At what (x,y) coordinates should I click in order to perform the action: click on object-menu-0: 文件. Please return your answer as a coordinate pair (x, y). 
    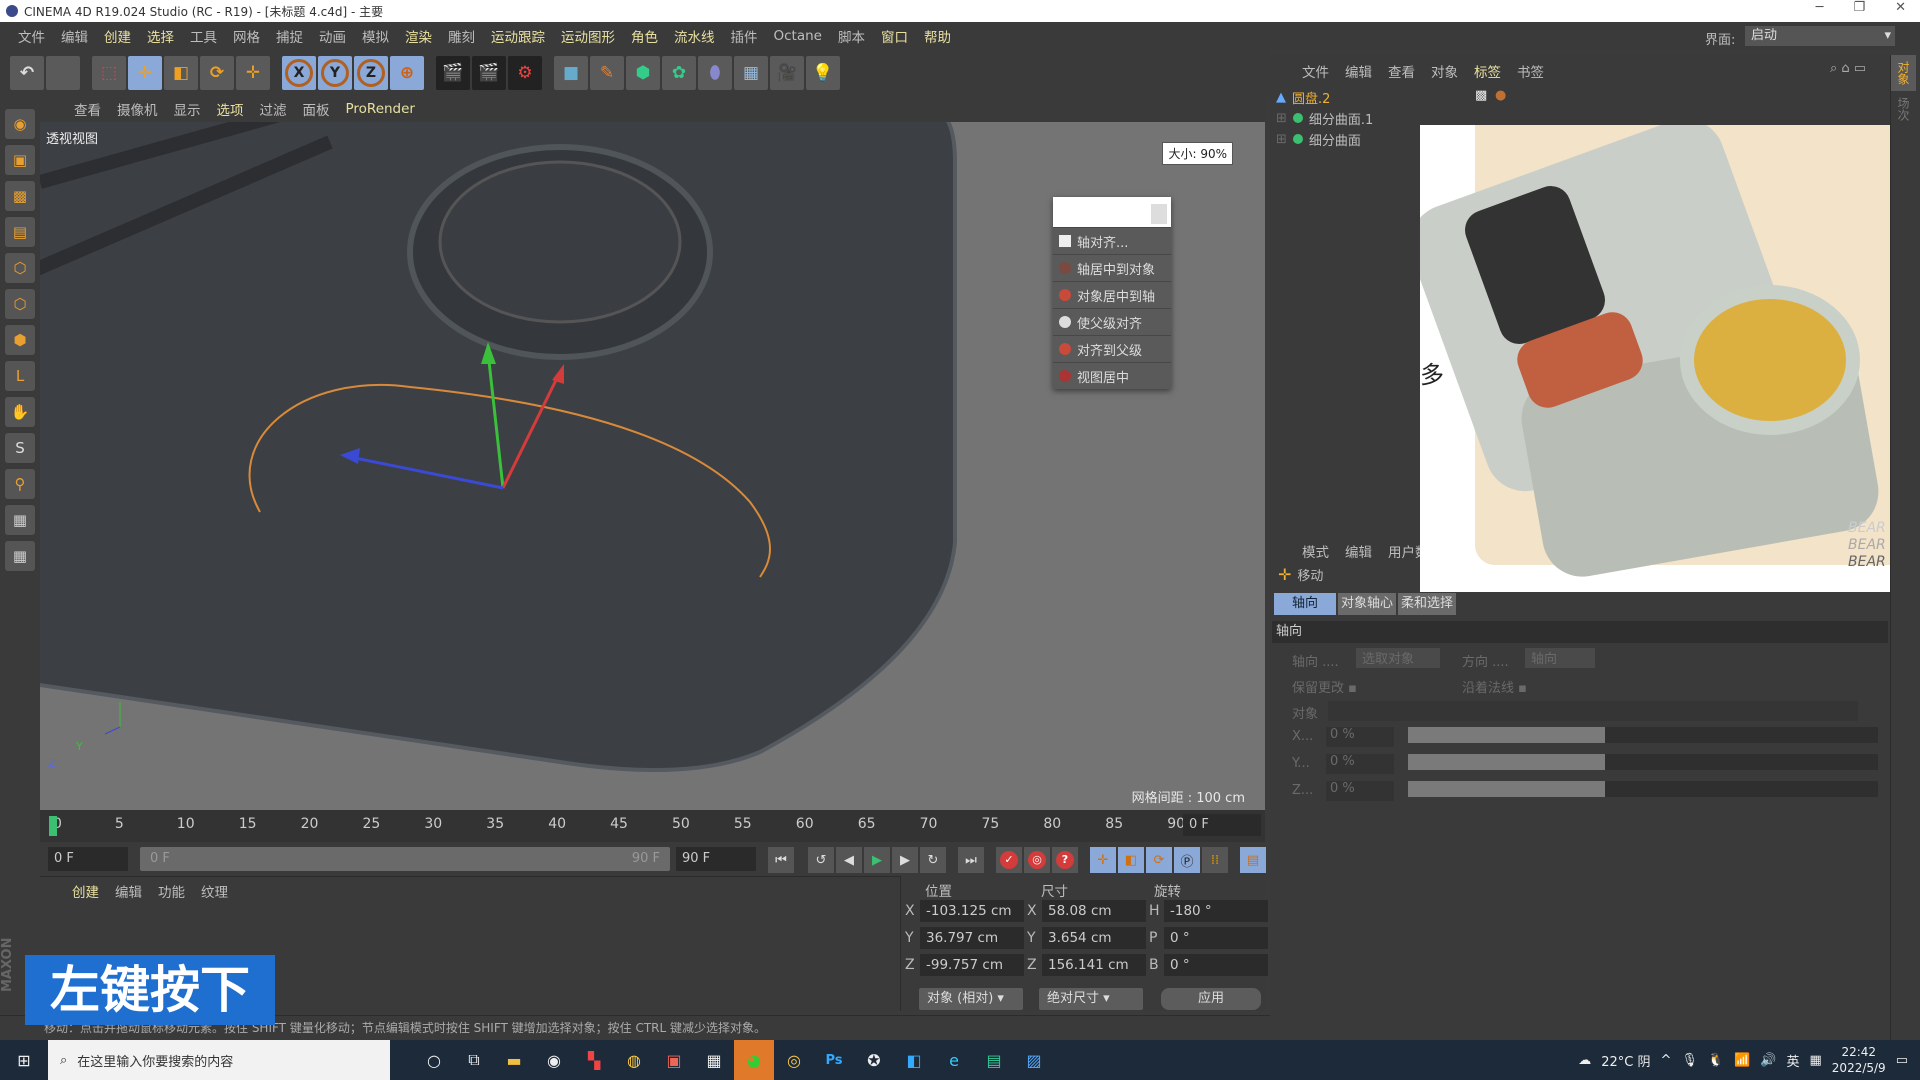
    Looking at the image, I should click on (1315, 72).